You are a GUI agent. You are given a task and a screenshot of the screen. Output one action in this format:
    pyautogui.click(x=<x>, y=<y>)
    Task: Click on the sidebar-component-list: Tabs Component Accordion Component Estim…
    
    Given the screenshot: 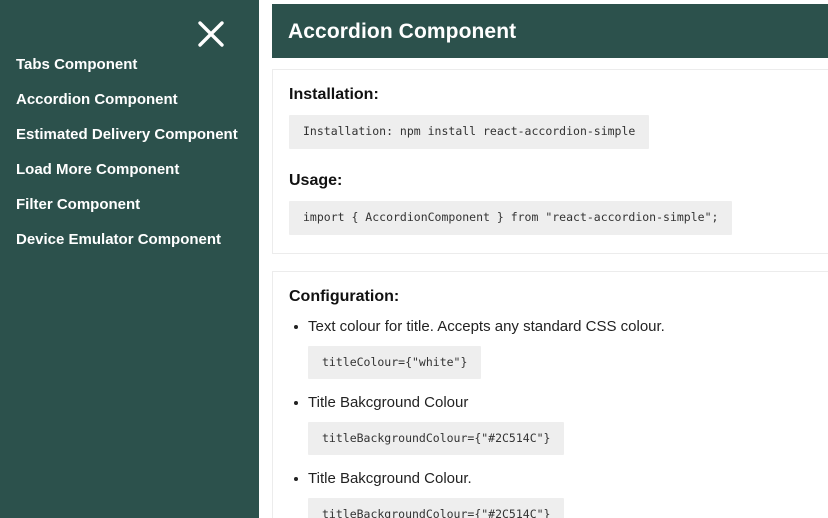 What is the action you would take?
    pyautogui.click(x=129, y=162)
    